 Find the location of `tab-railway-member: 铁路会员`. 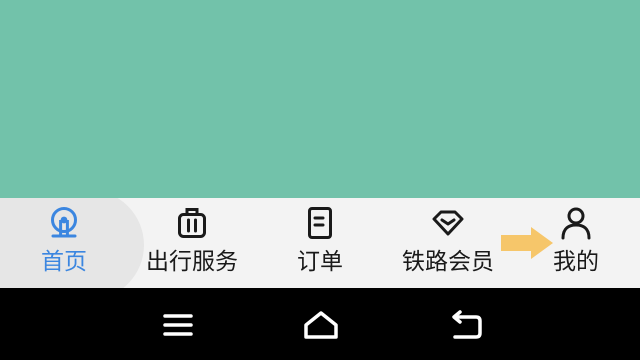

tab-railway-member: 铁路会员 is located at coordinates (448, 243).